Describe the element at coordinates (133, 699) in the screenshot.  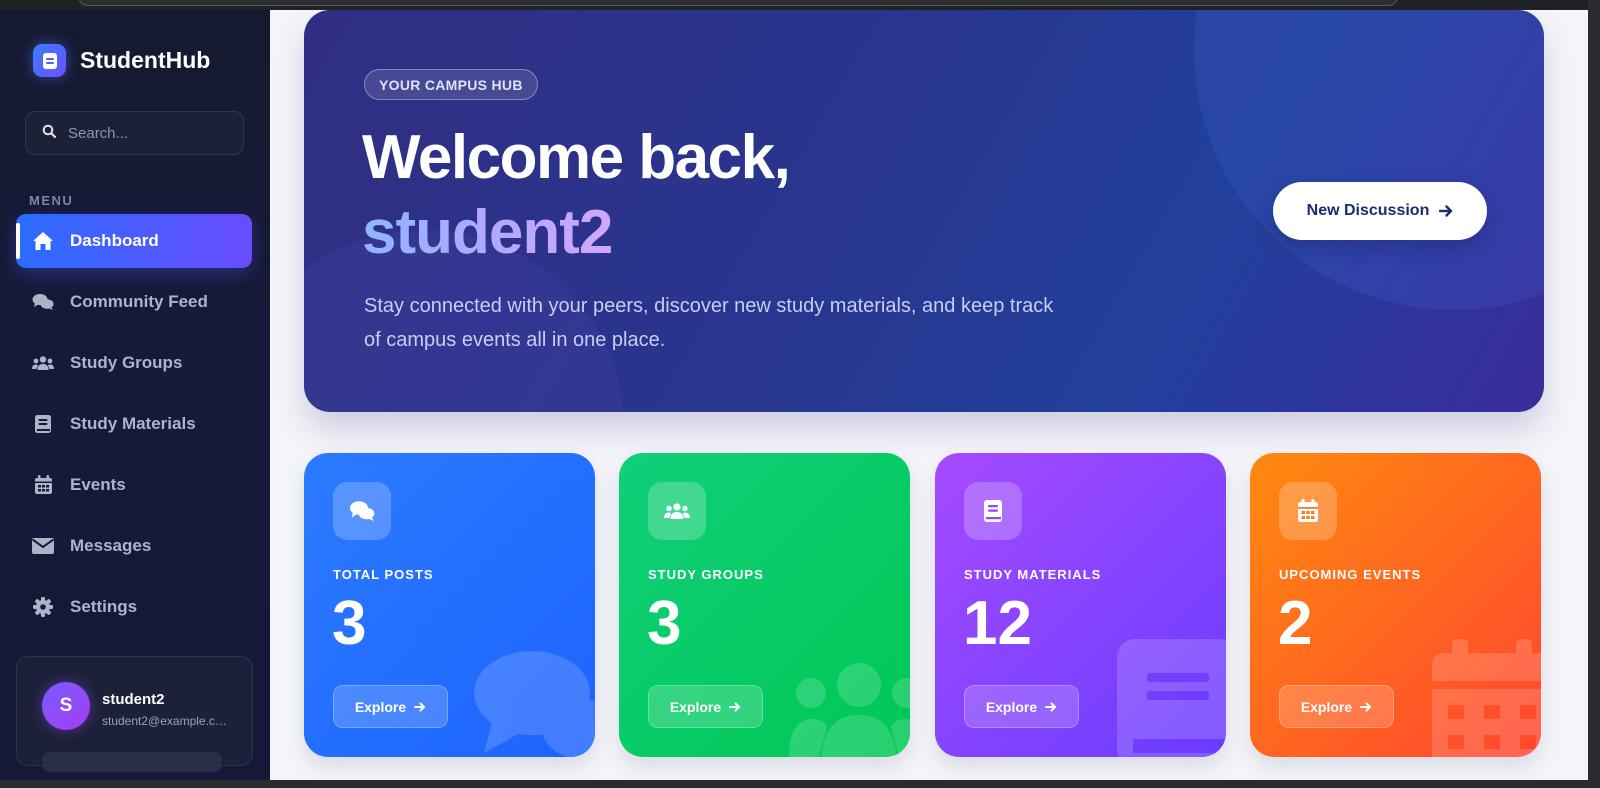
I see `user-name: student2` at that location.